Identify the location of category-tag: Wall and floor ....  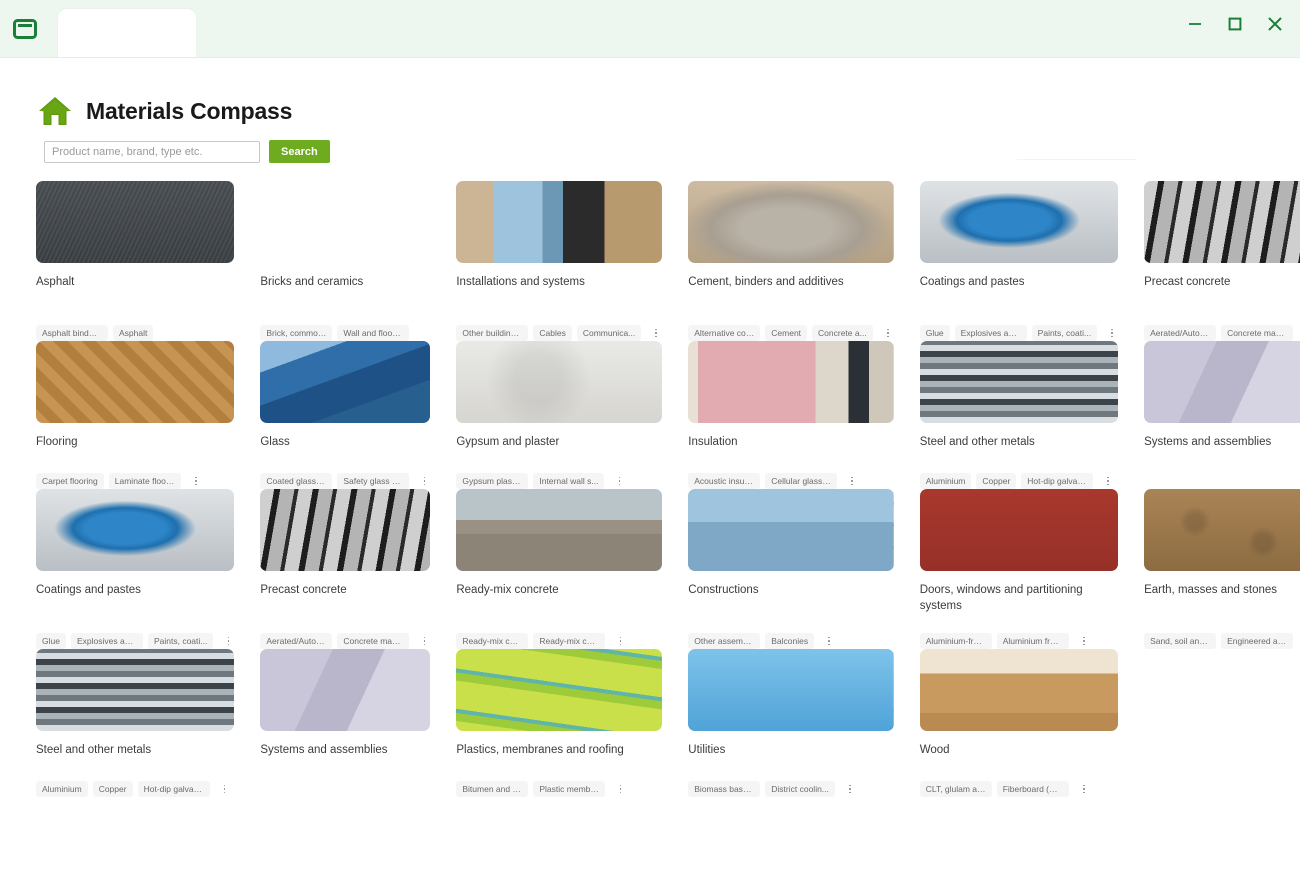
(373, 333).